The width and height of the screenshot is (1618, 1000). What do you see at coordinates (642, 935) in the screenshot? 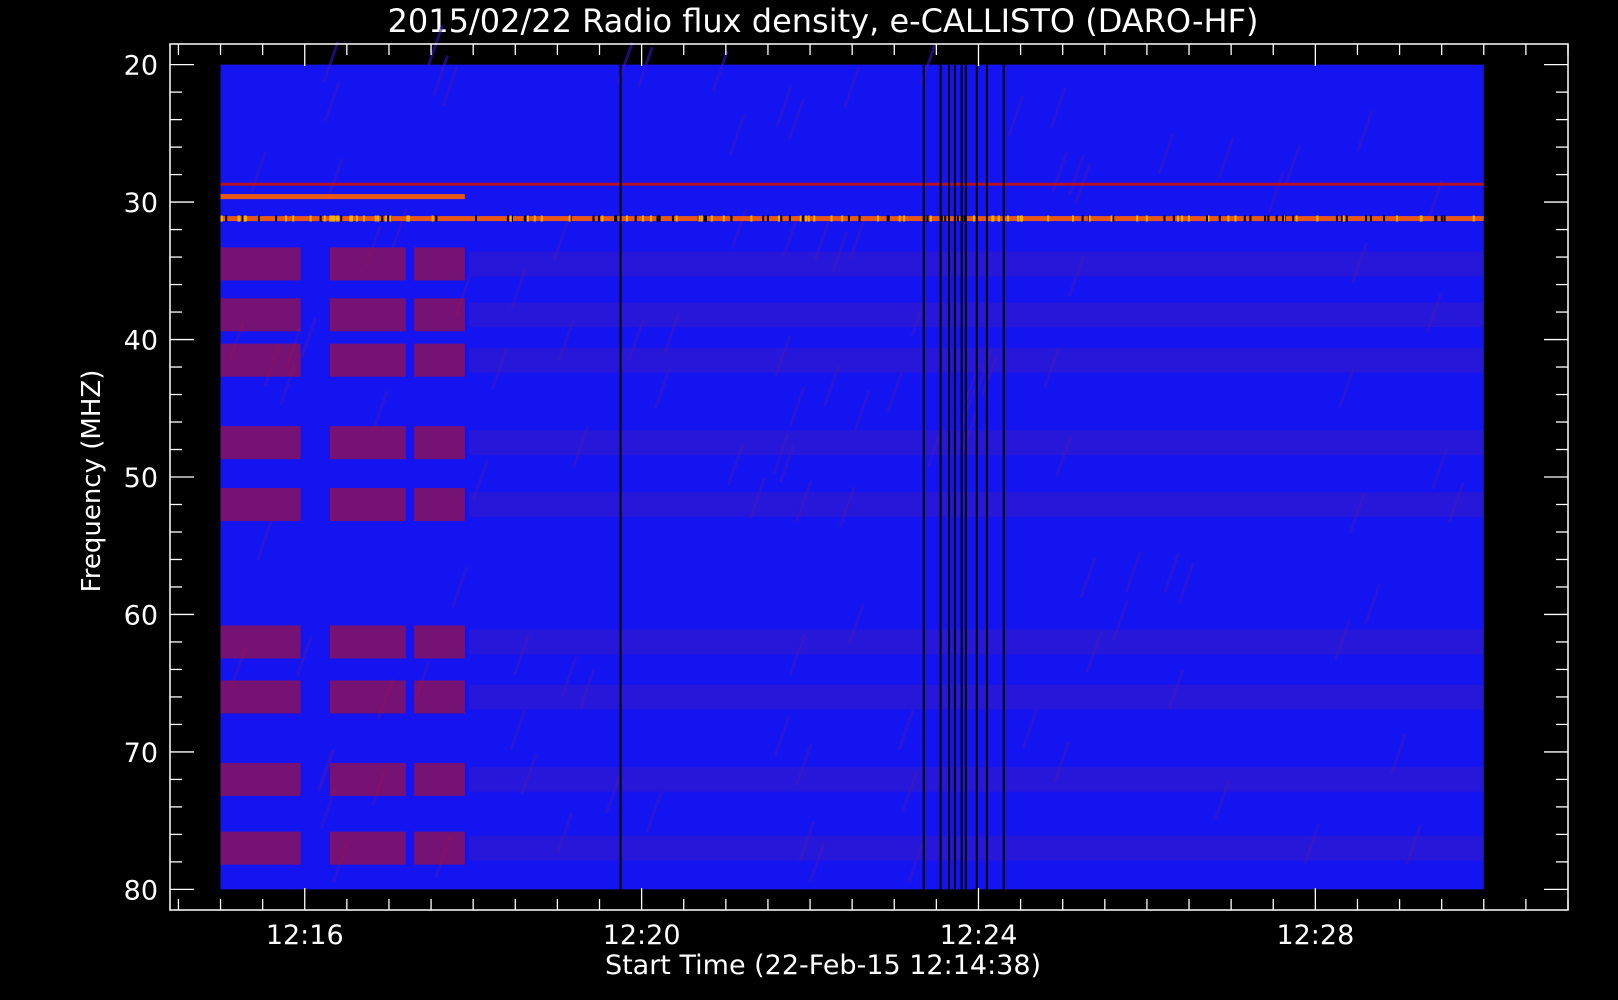
I see `x-tick-label: 12:20` at bounding box center [642, 935].